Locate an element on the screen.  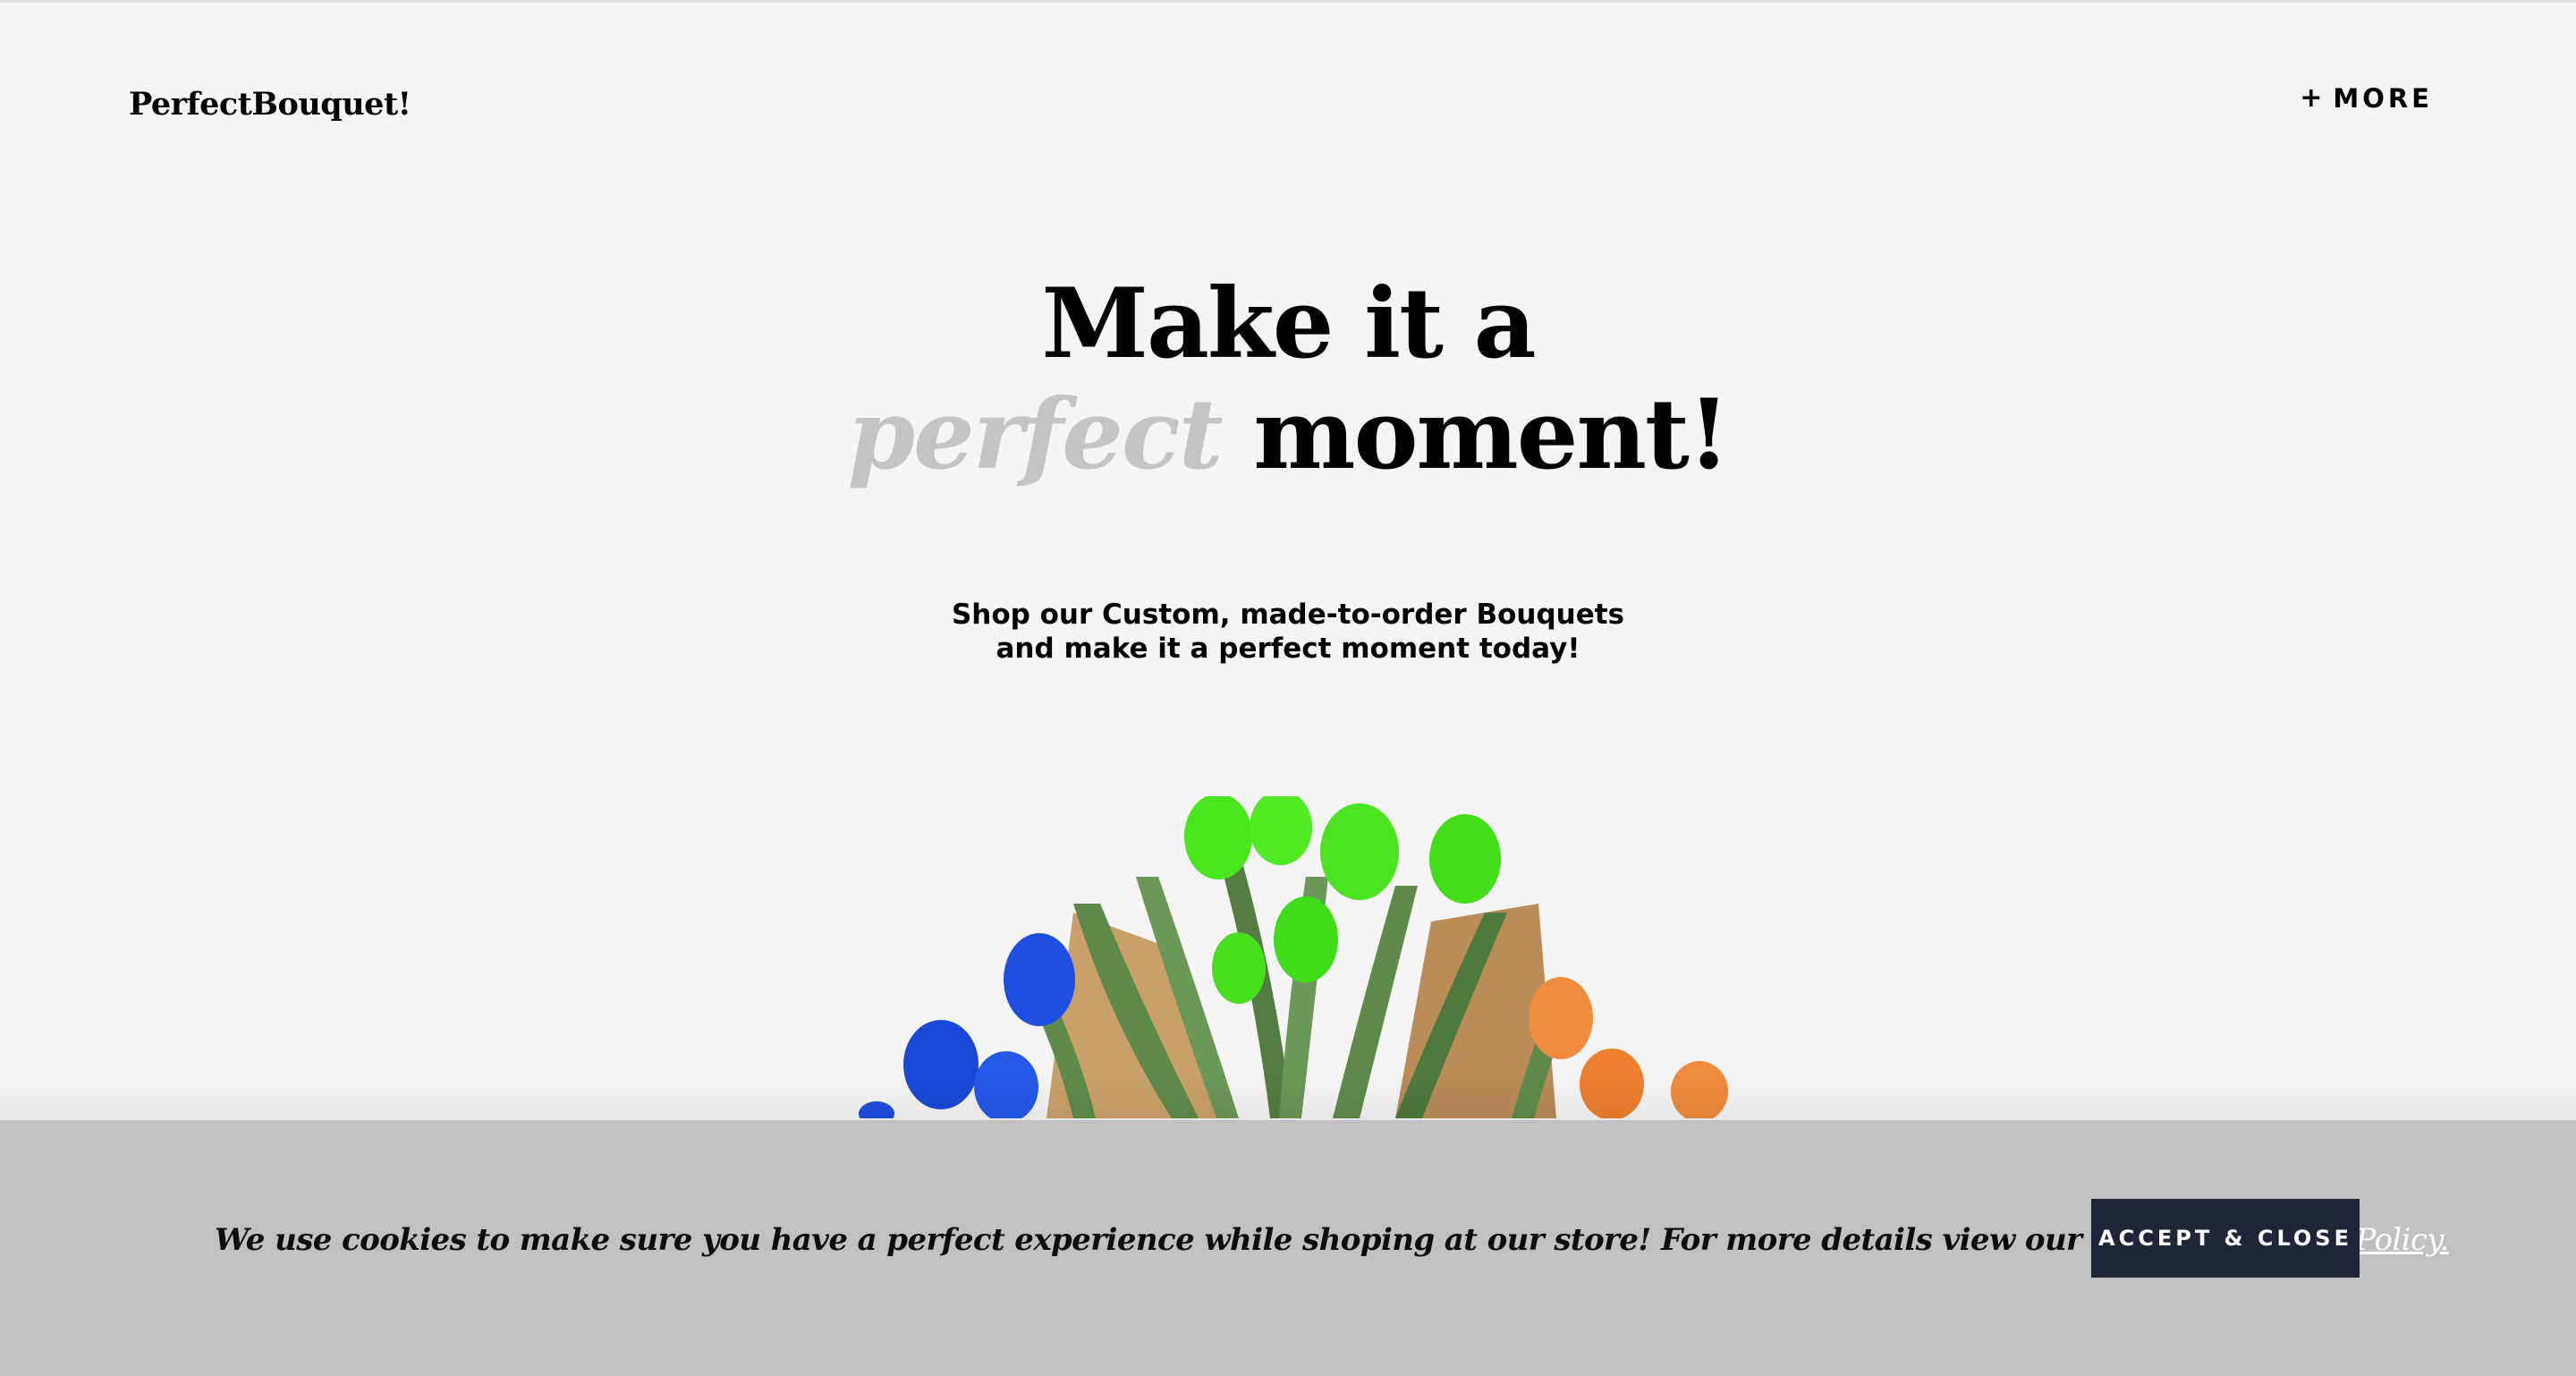
top-border is located at coordinates (1288, 2).